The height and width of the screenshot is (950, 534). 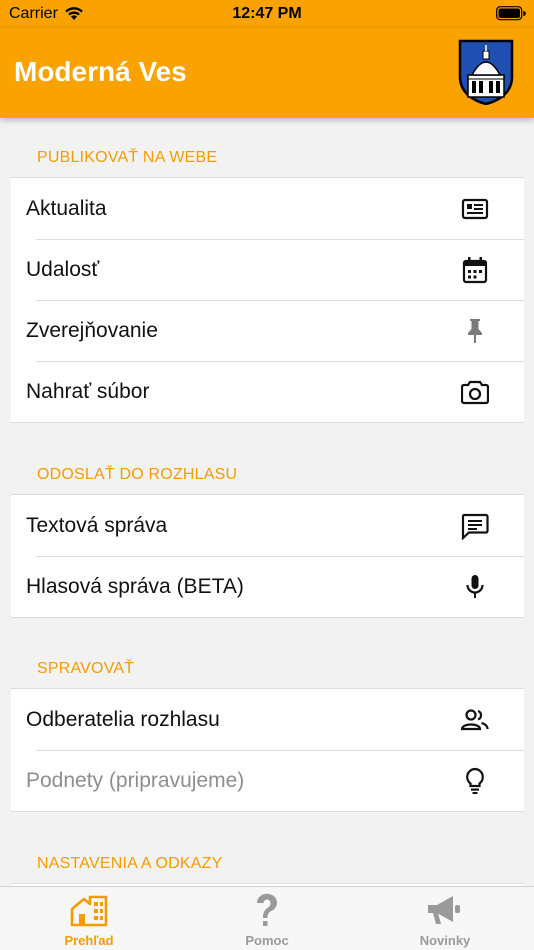 What do you see at coordinates (127, 157) in the screenshot?
I see `section-header-publish: PUBLIKOVAŤ NA WEBE` at bounding box center [127, 157].